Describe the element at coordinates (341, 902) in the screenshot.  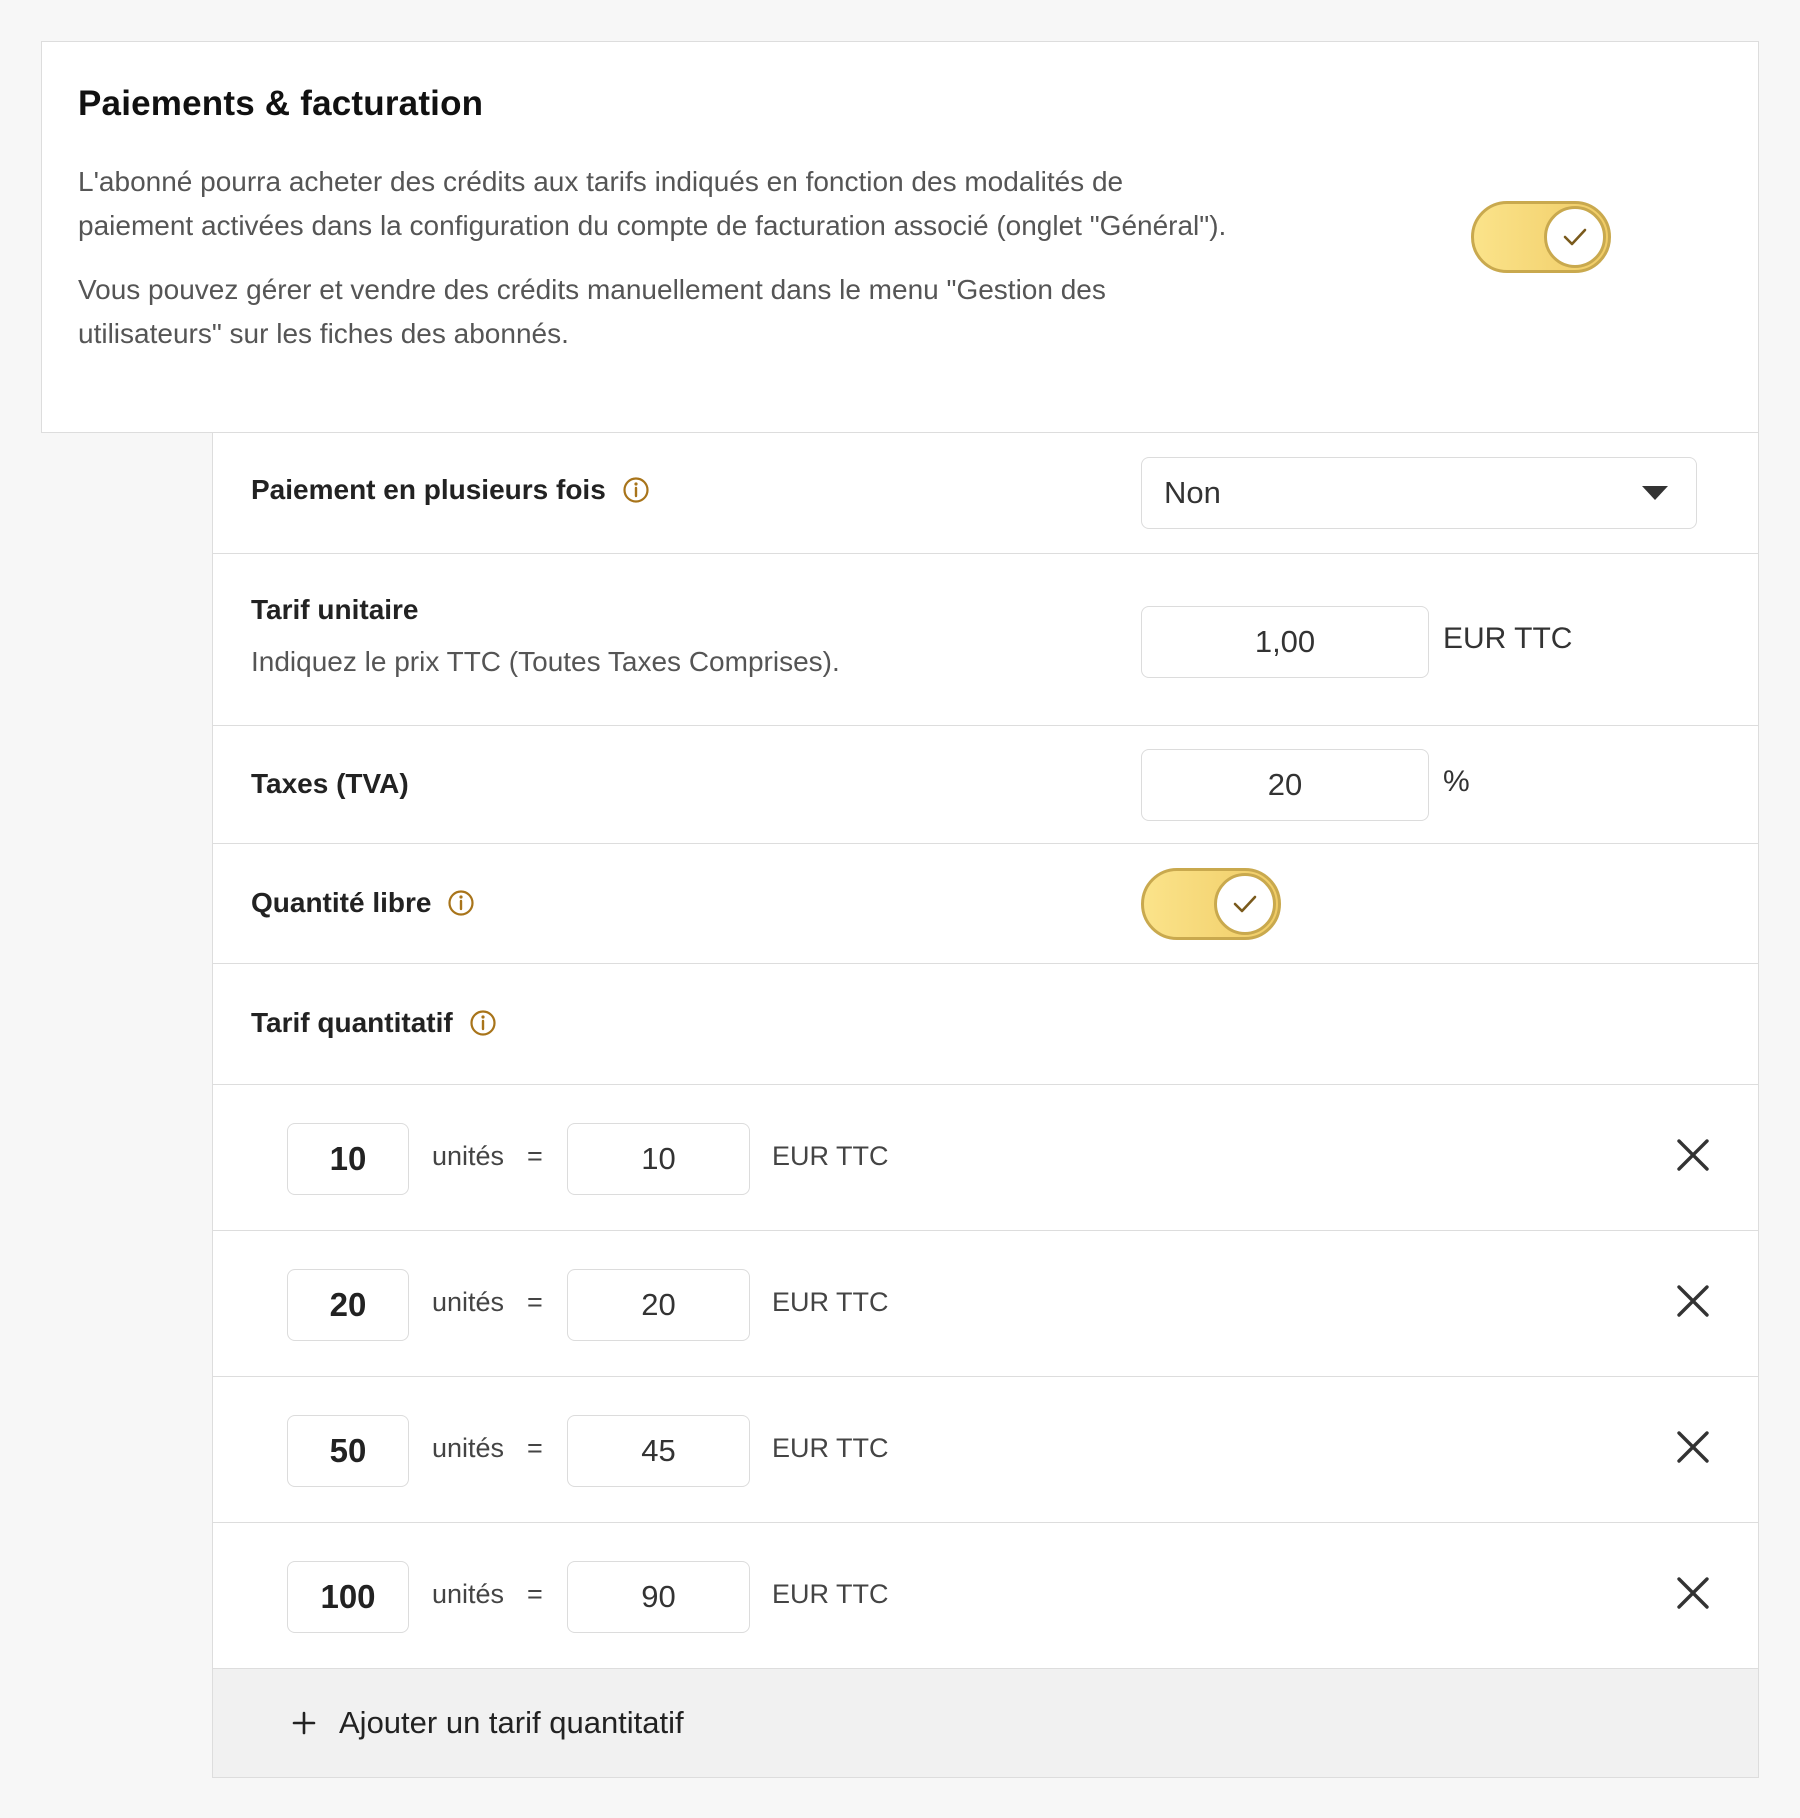
I see `free-quantity-label: Quantité libre` at that location.